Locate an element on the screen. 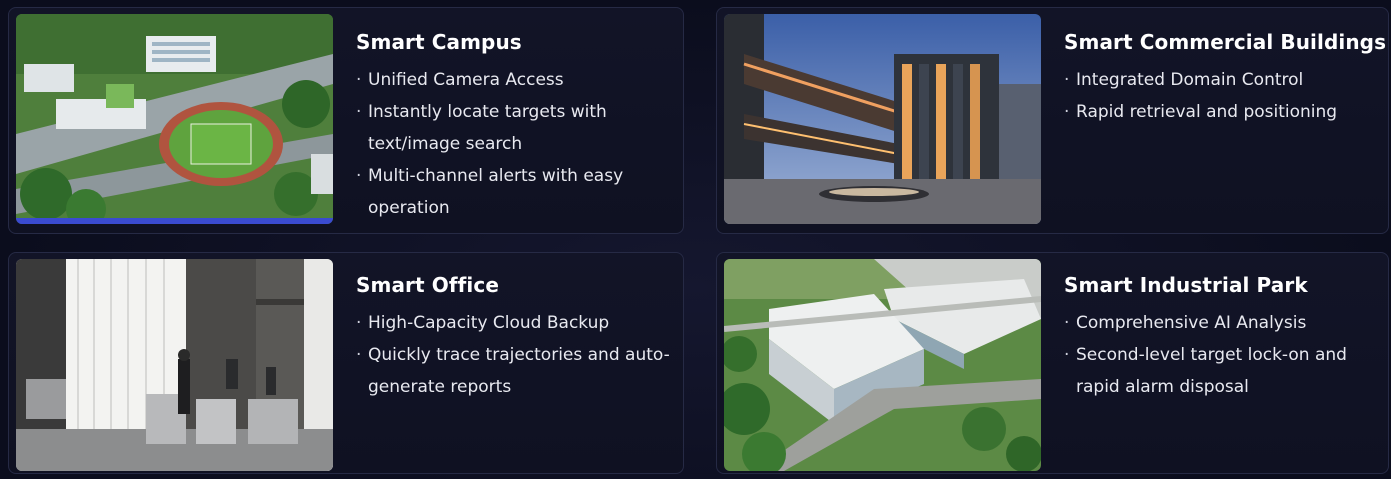 This screenshot has height=479, width=1391. industrial-park-image is located at coordinates (882, 365).